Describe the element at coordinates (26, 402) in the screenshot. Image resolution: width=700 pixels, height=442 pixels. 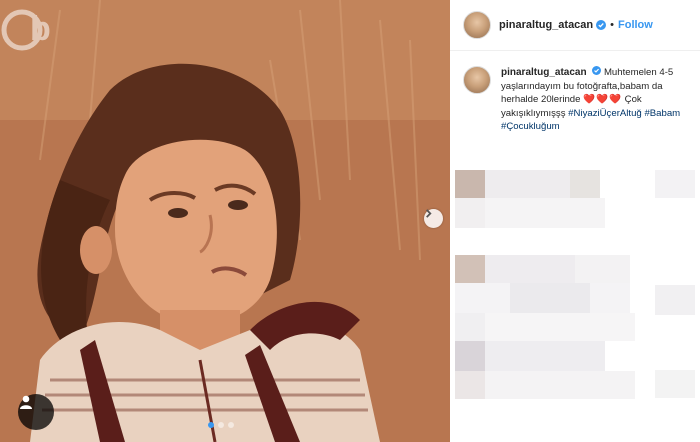
I see `user-silhouette-icon` at that location.